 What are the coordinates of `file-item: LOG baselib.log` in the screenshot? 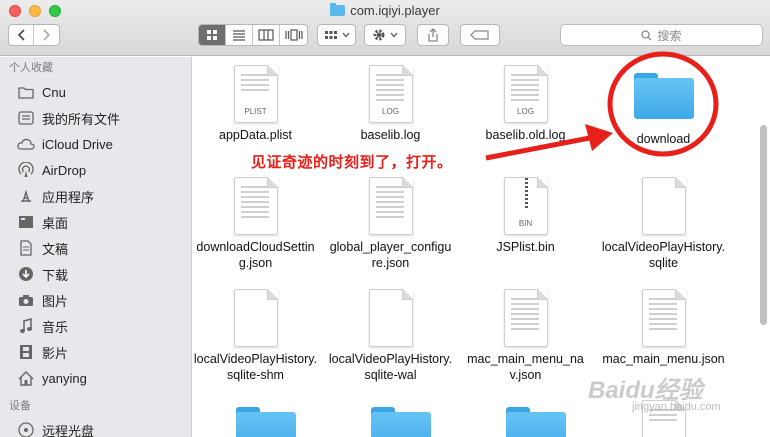 It's located at (390, 104).